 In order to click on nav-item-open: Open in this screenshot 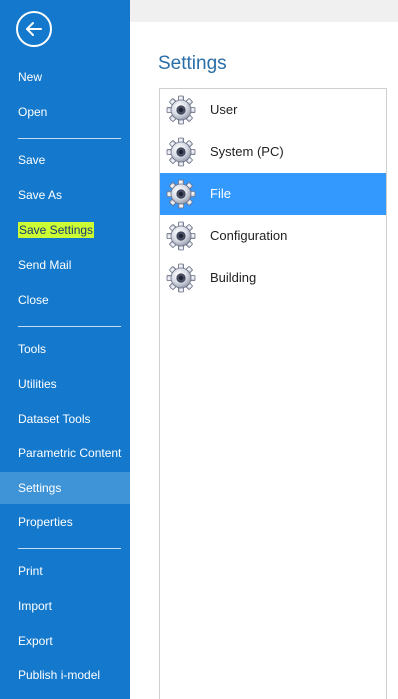, I will do `click(65, 112)`.